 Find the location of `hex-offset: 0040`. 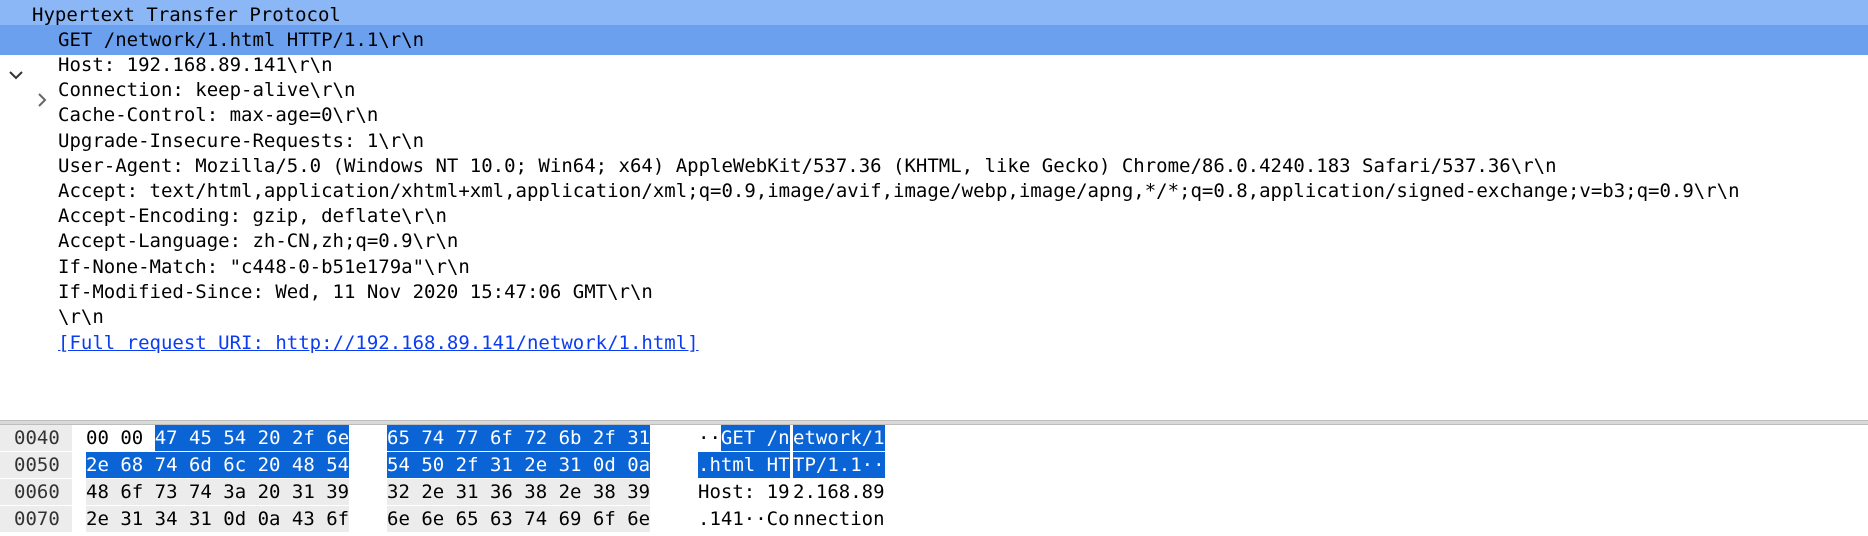

hex-offset: 0040 is located at coordinates (36, 438).